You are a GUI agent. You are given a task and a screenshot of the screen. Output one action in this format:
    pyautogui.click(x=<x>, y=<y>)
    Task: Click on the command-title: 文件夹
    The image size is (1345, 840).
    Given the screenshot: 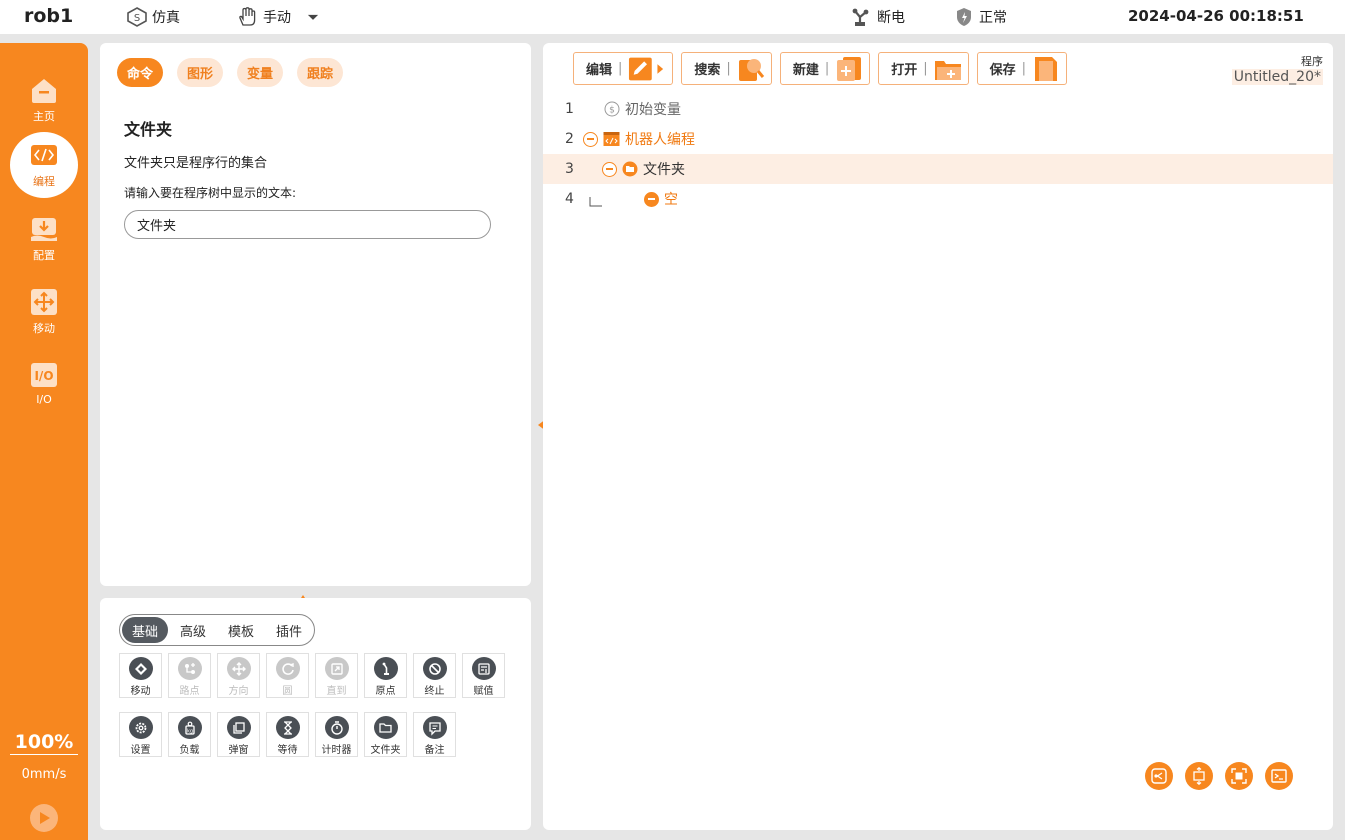 What is the action you would take?
    pyautogui.click(x=148, y=129)
    